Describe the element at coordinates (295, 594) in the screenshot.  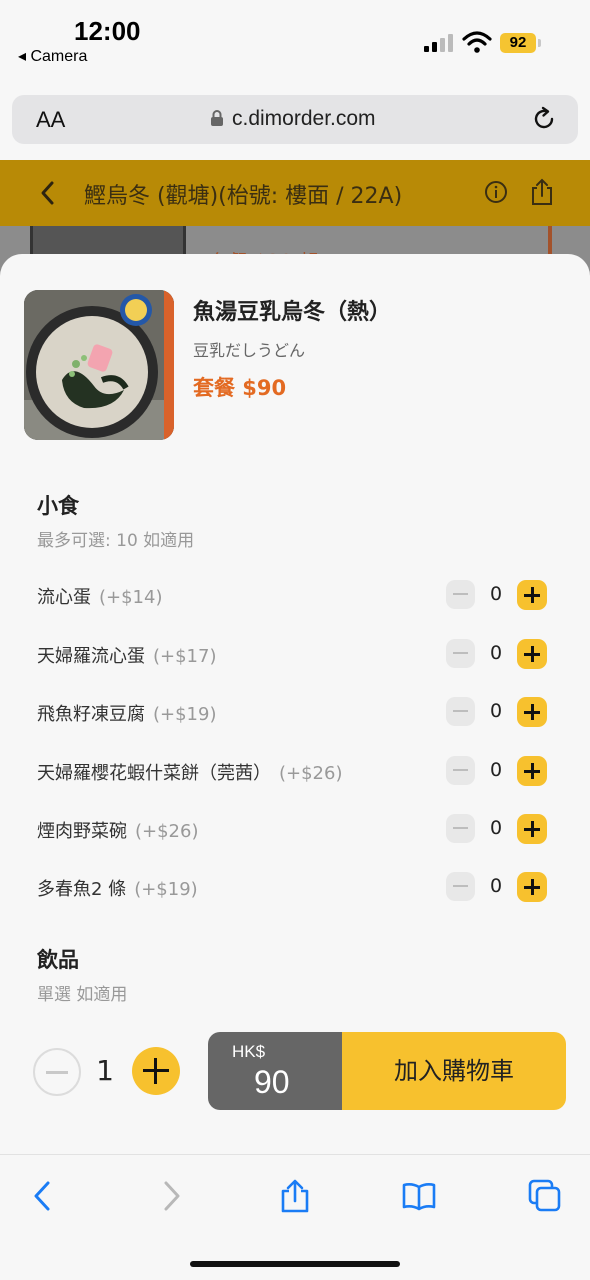
I see `option-row: 流心蛋 (+$14) 0` at that location.